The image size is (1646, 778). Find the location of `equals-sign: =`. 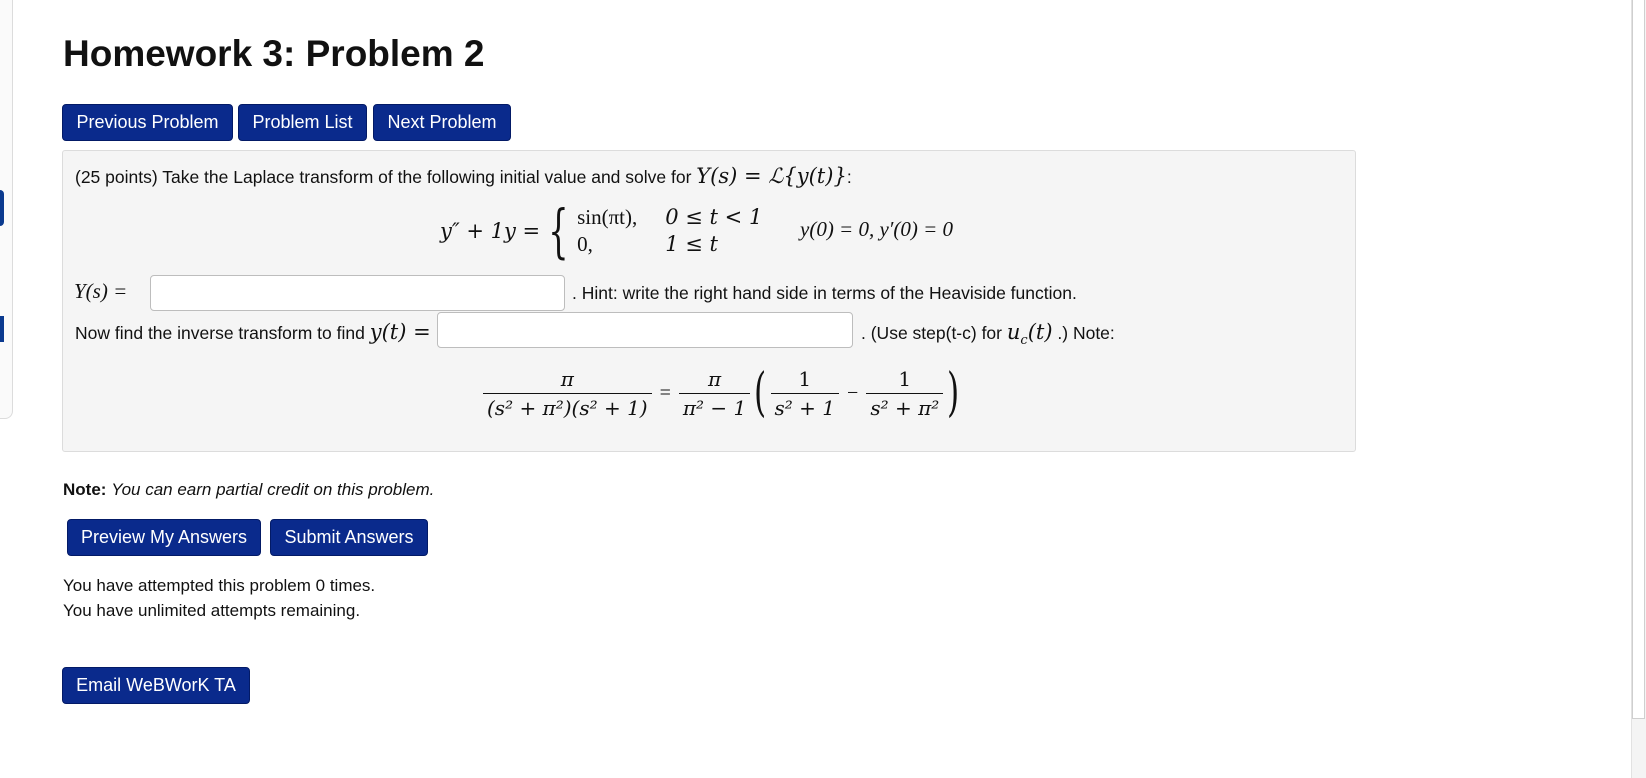

equals-sign: = is located at coordinates (665, 392).